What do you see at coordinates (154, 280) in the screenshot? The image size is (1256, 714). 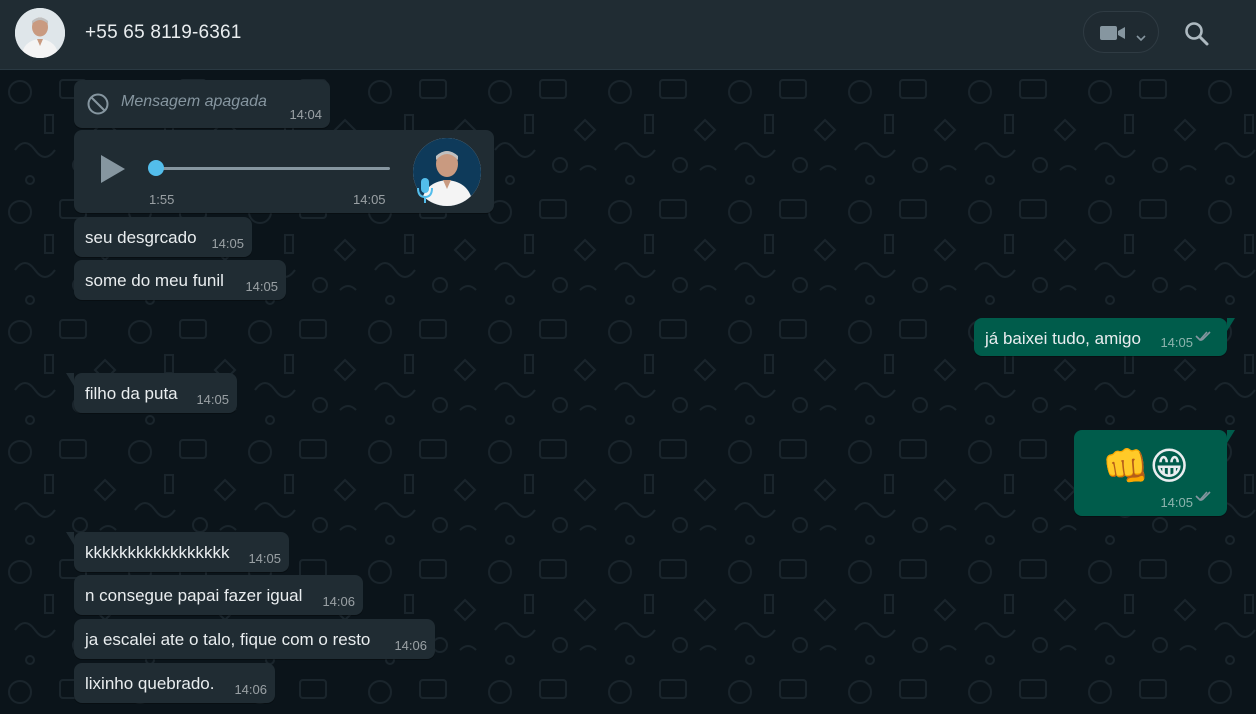 I see `message-text: some do meu funil` at bounding box center [154, 280].